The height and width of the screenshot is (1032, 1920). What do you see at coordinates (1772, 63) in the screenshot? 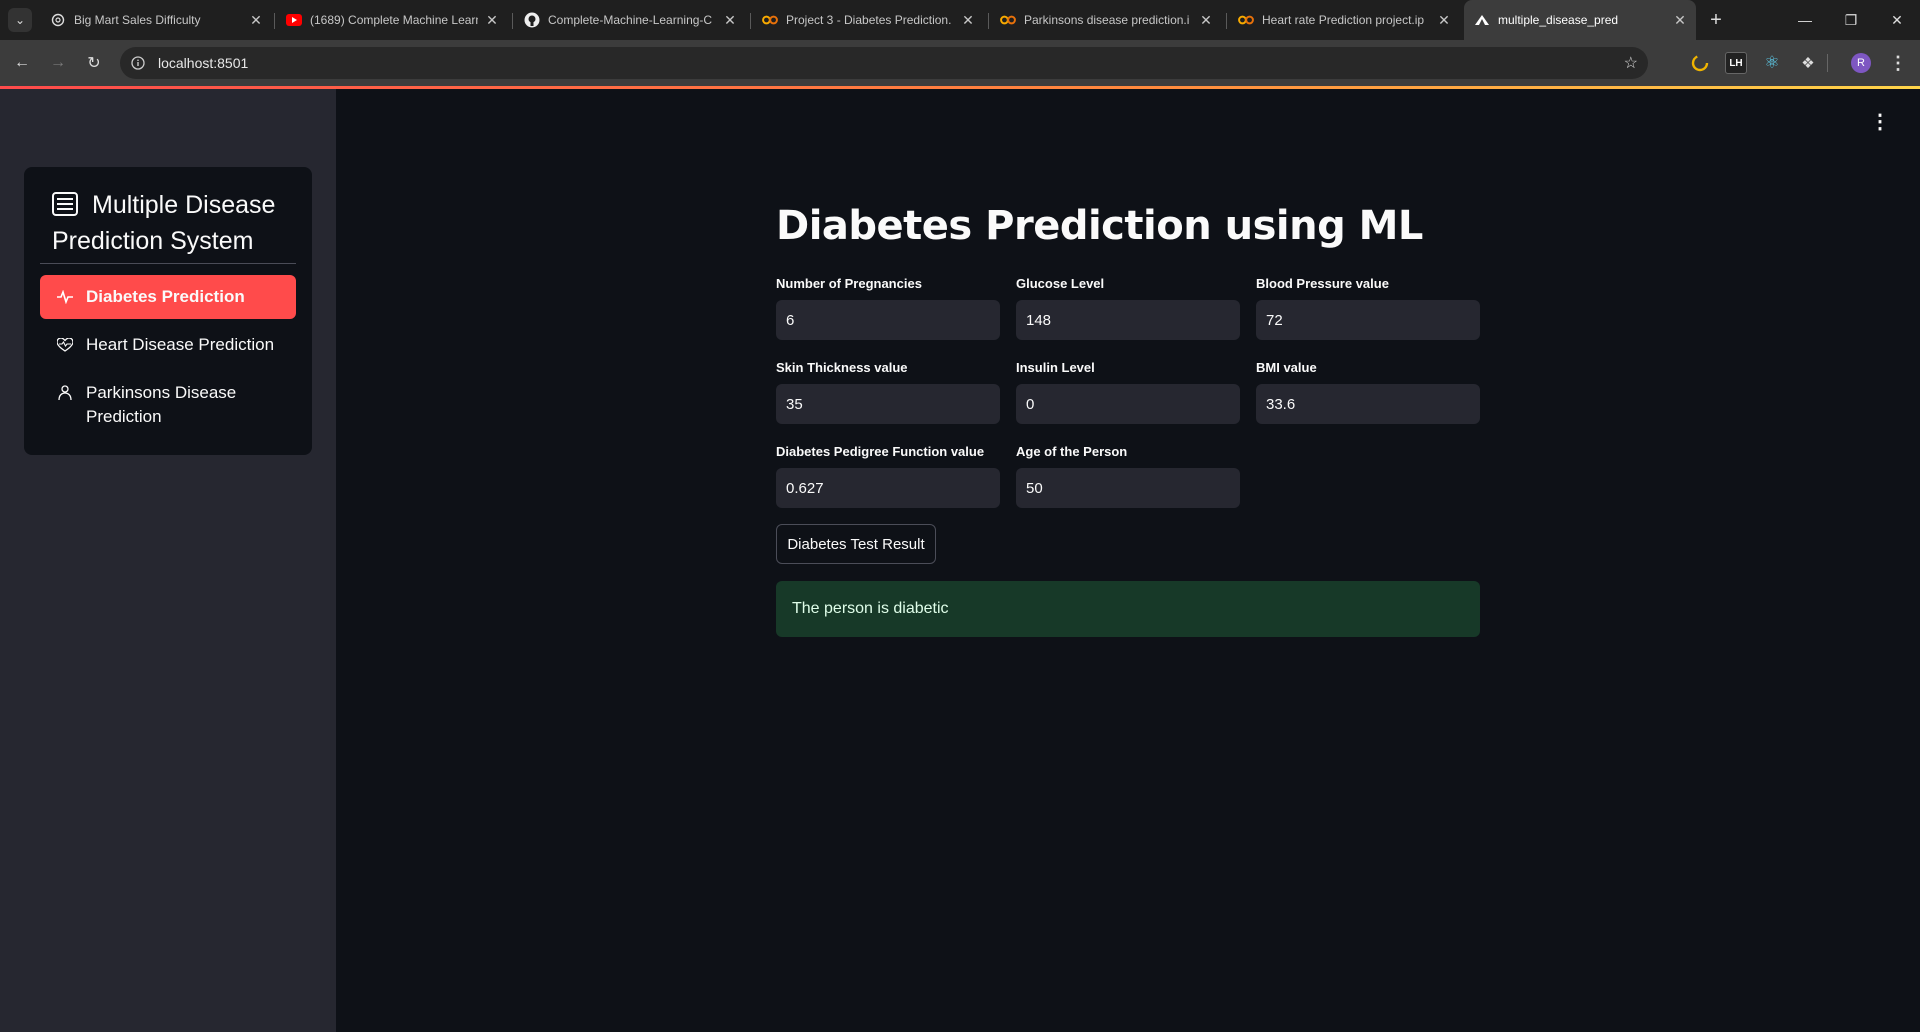
I see `react-devtools-icon: ⚛` at bounding box center [1772, 63].